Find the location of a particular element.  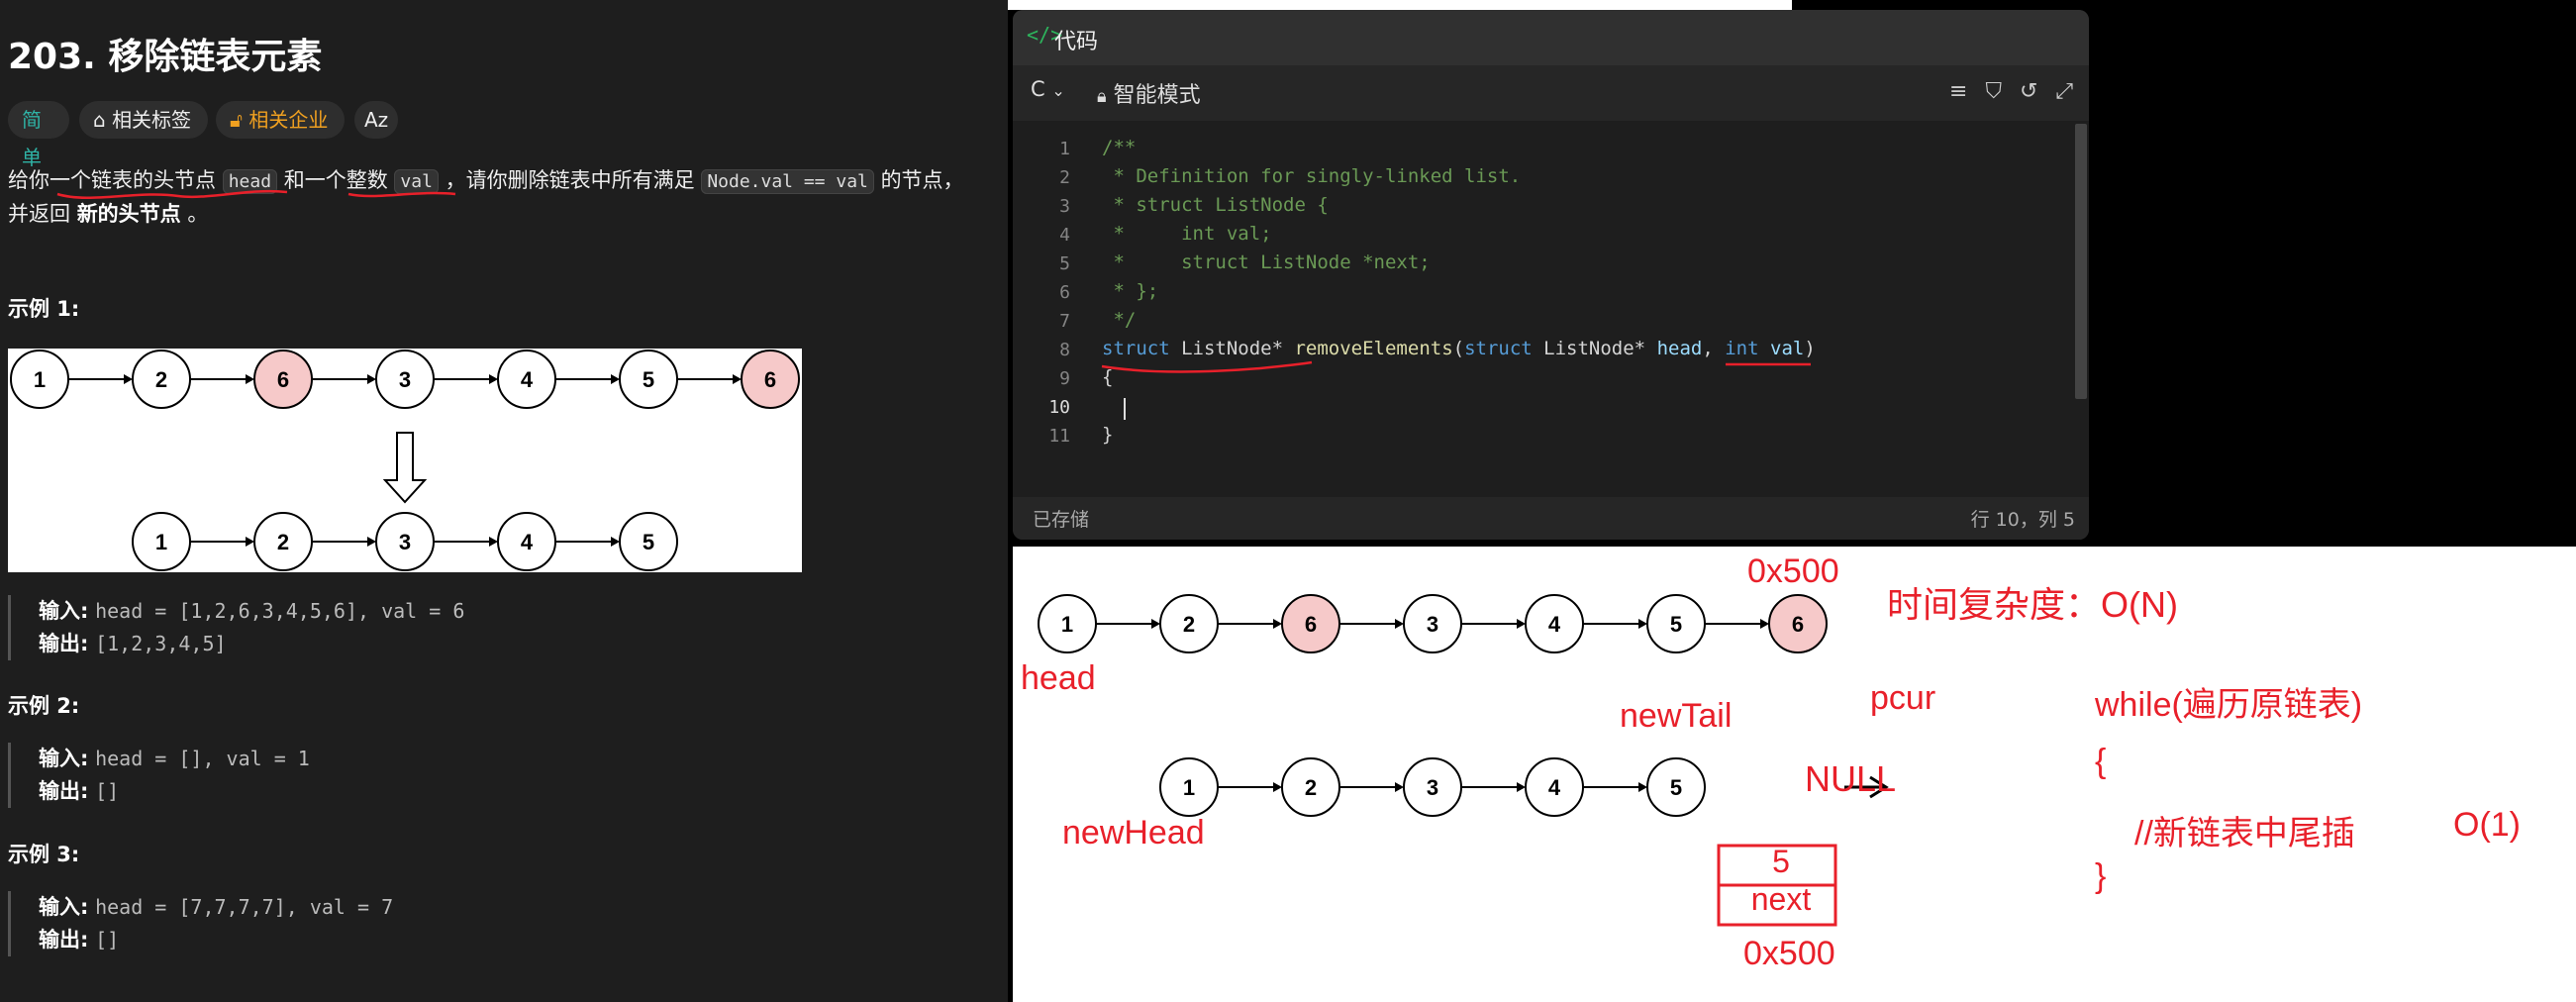

editor-scrollbar is located at coordinates (2081, 261).